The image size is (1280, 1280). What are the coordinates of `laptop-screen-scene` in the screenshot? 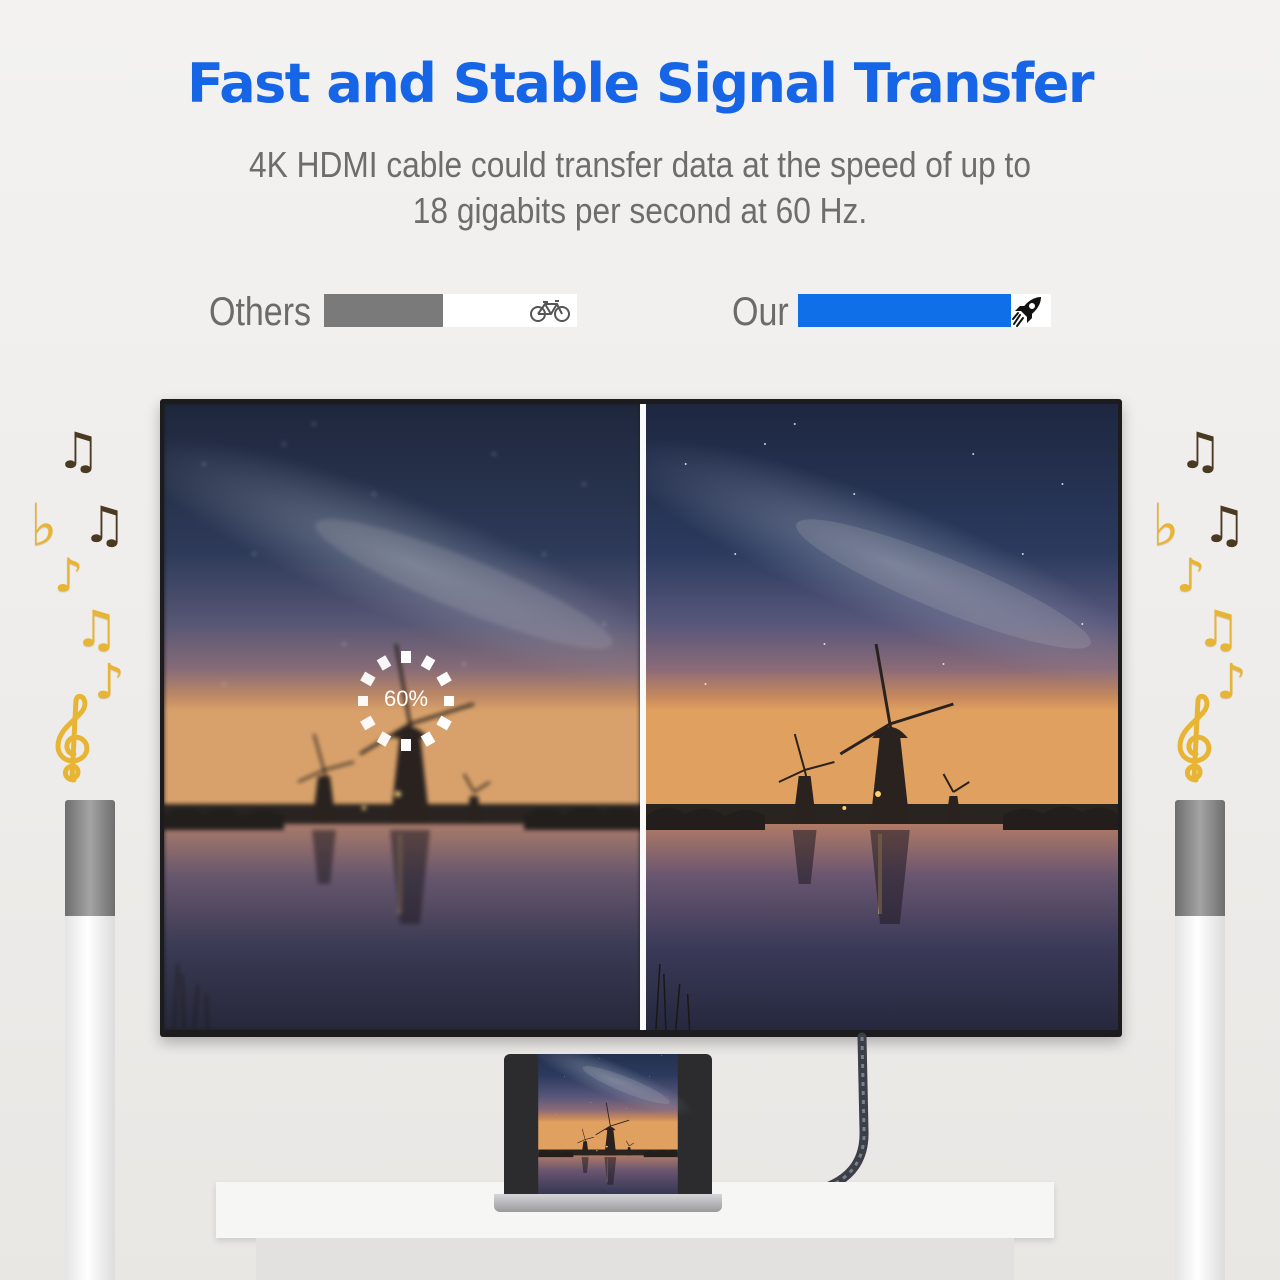 It's located at (608, 1124).